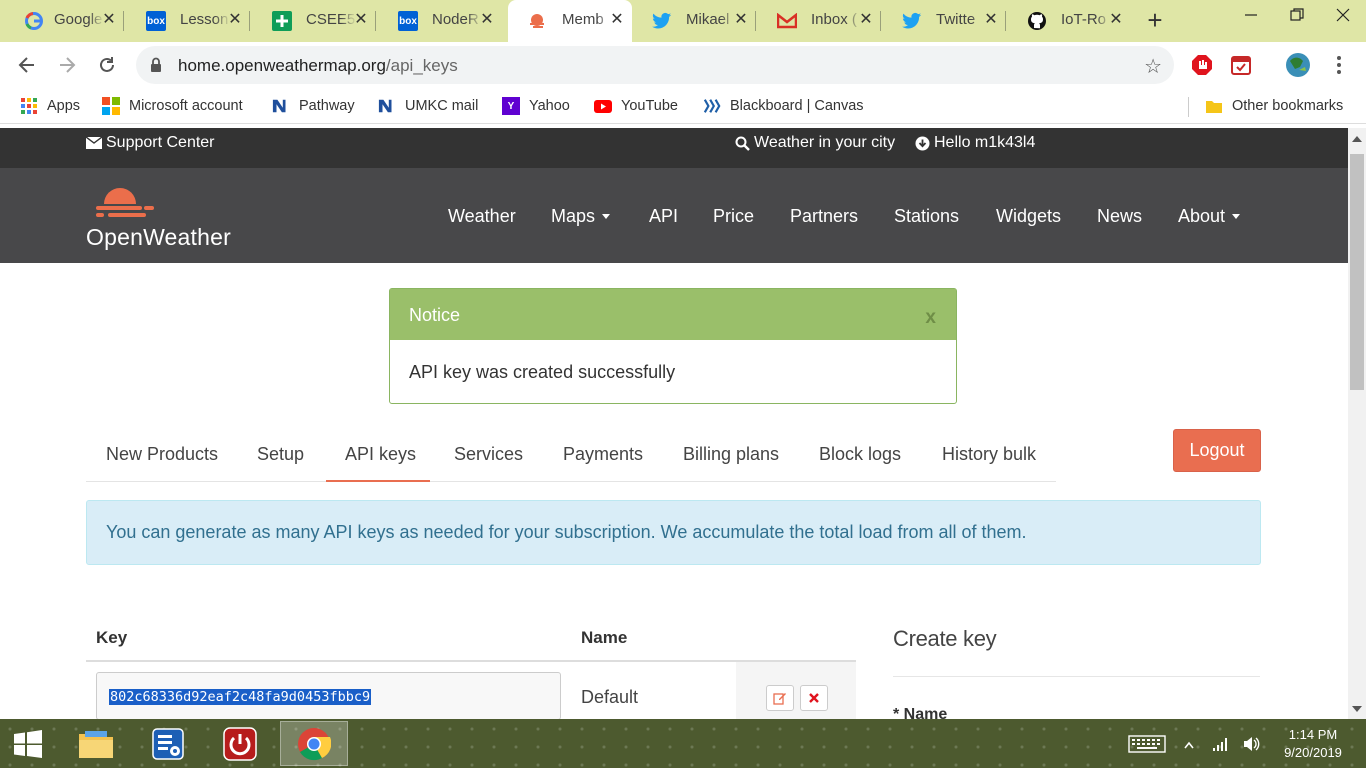  Describe the element at coordinates (1357, 709) in the screenshot. I see `scroll-down-arrow-icon` at that location.